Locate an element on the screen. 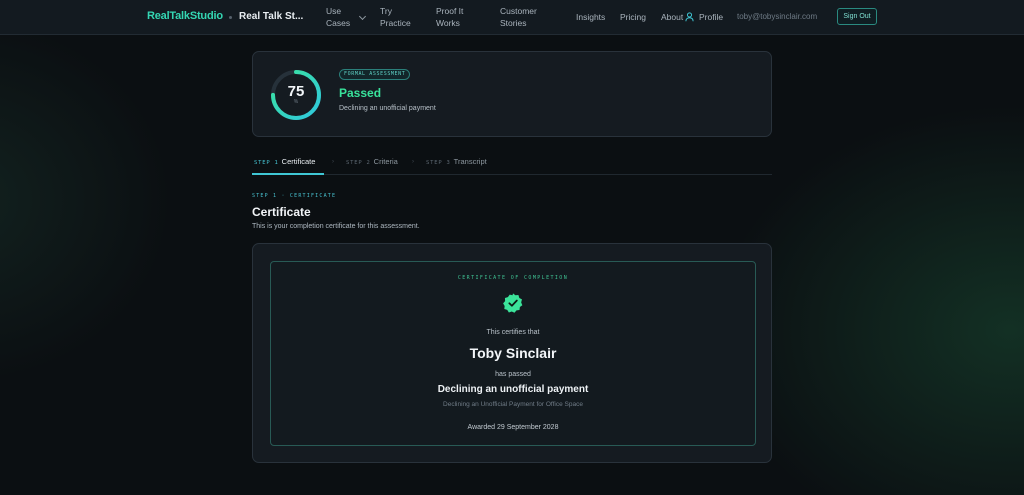  assessment-type-badge: FORMAL ASSESSMENT is located at coordinates (375, 74).